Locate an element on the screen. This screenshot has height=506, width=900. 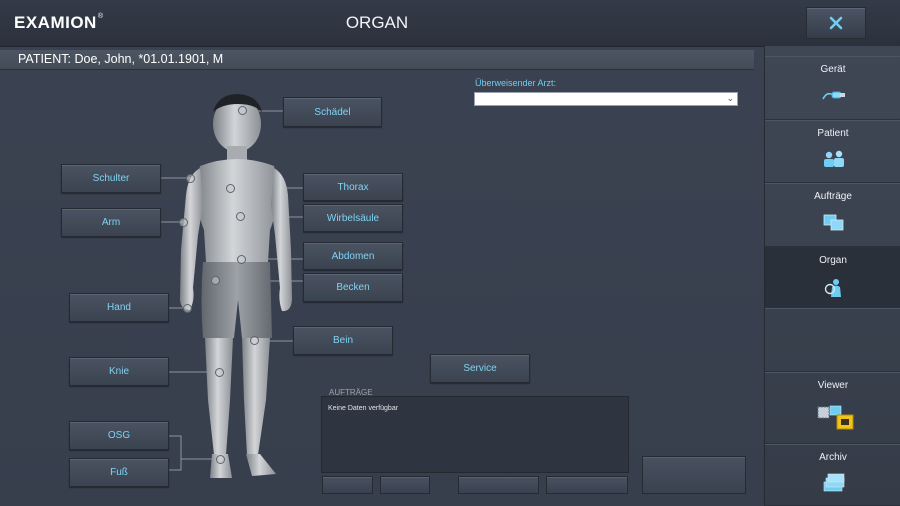
marker-knie is located at coordinates (219, 372).